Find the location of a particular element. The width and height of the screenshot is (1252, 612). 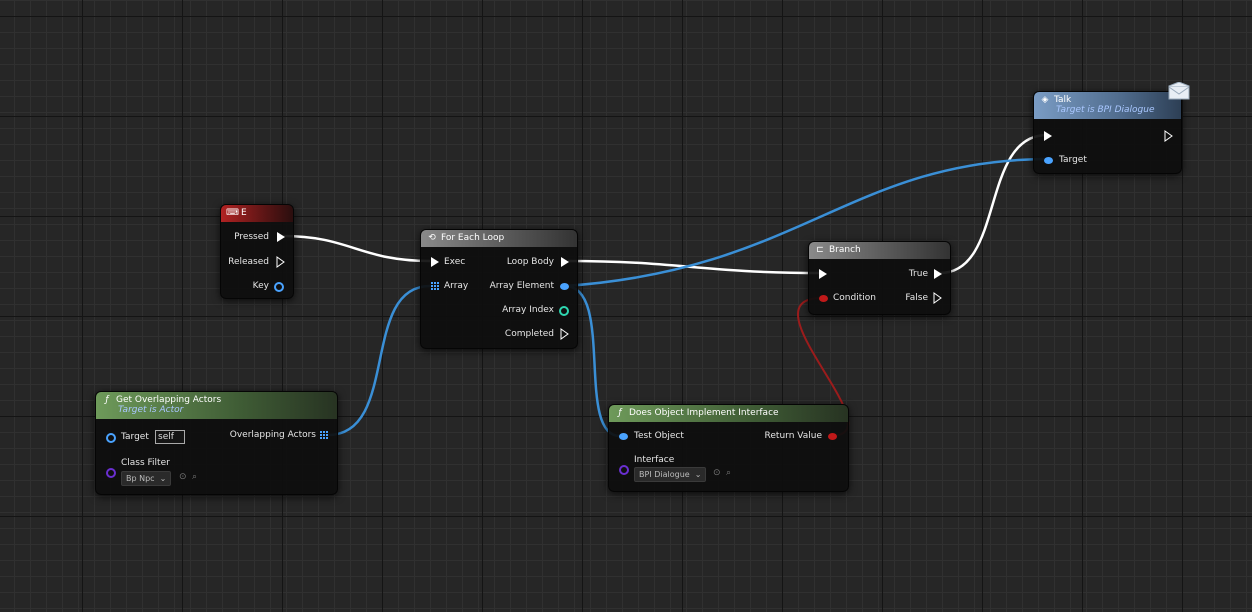

exec-wire-true-to-talk is located at coordinates (993, 204).